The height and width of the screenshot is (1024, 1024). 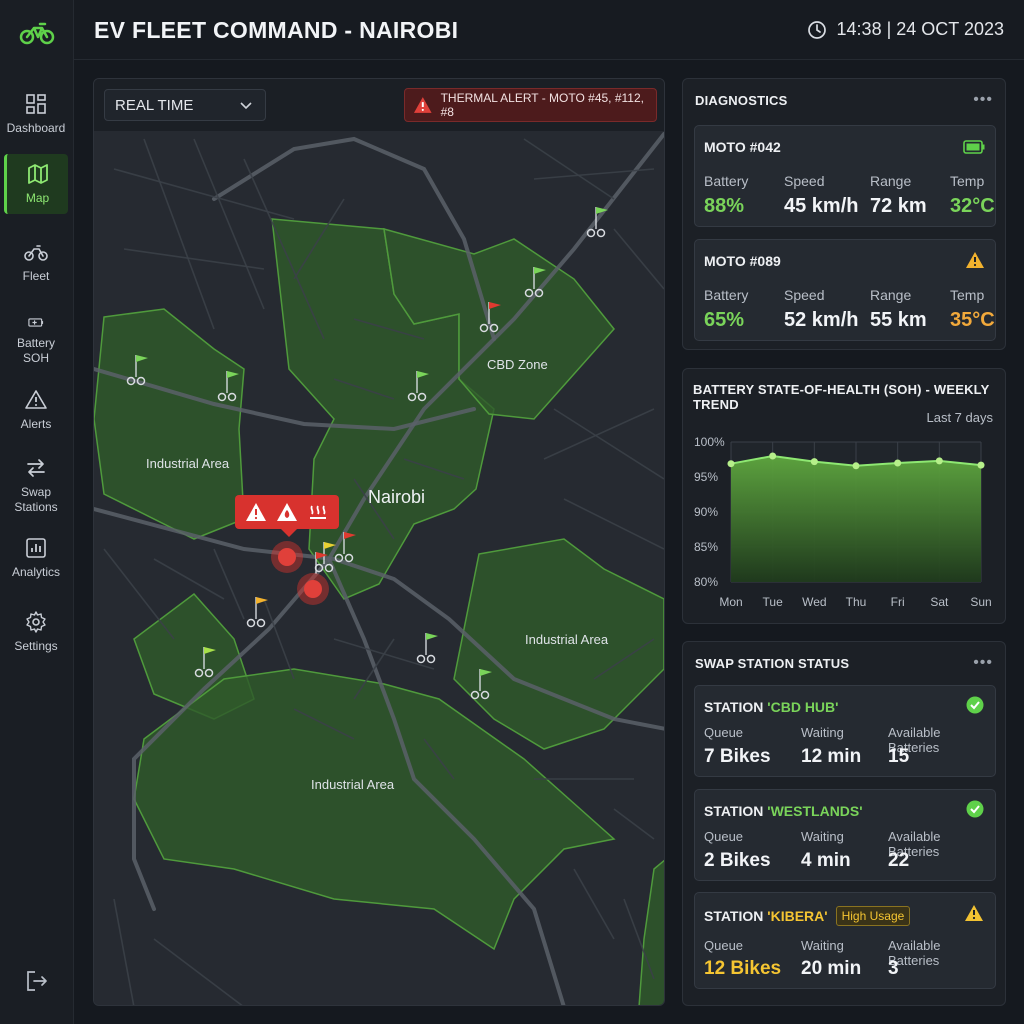 I want to click on motorcycle-logo-icon, so click(x=37, y=33).